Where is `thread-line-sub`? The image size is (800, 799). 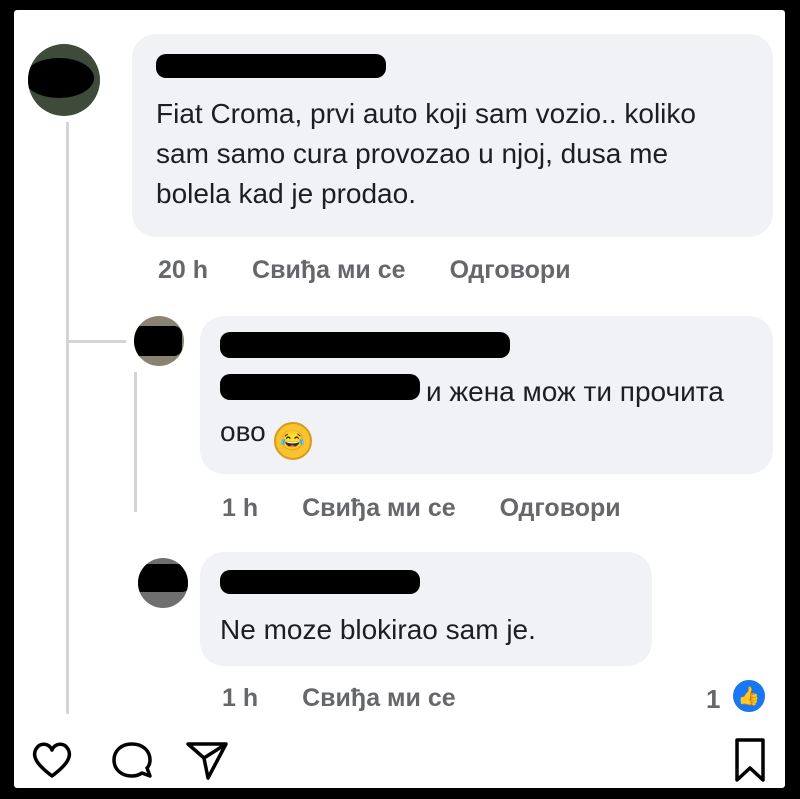 thread-line-sub is located at coordinates (135, 442).